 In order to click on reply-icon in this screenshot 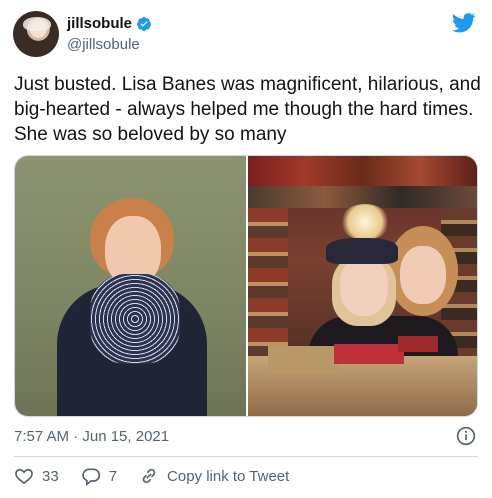, I will do `click(91, 477)`.